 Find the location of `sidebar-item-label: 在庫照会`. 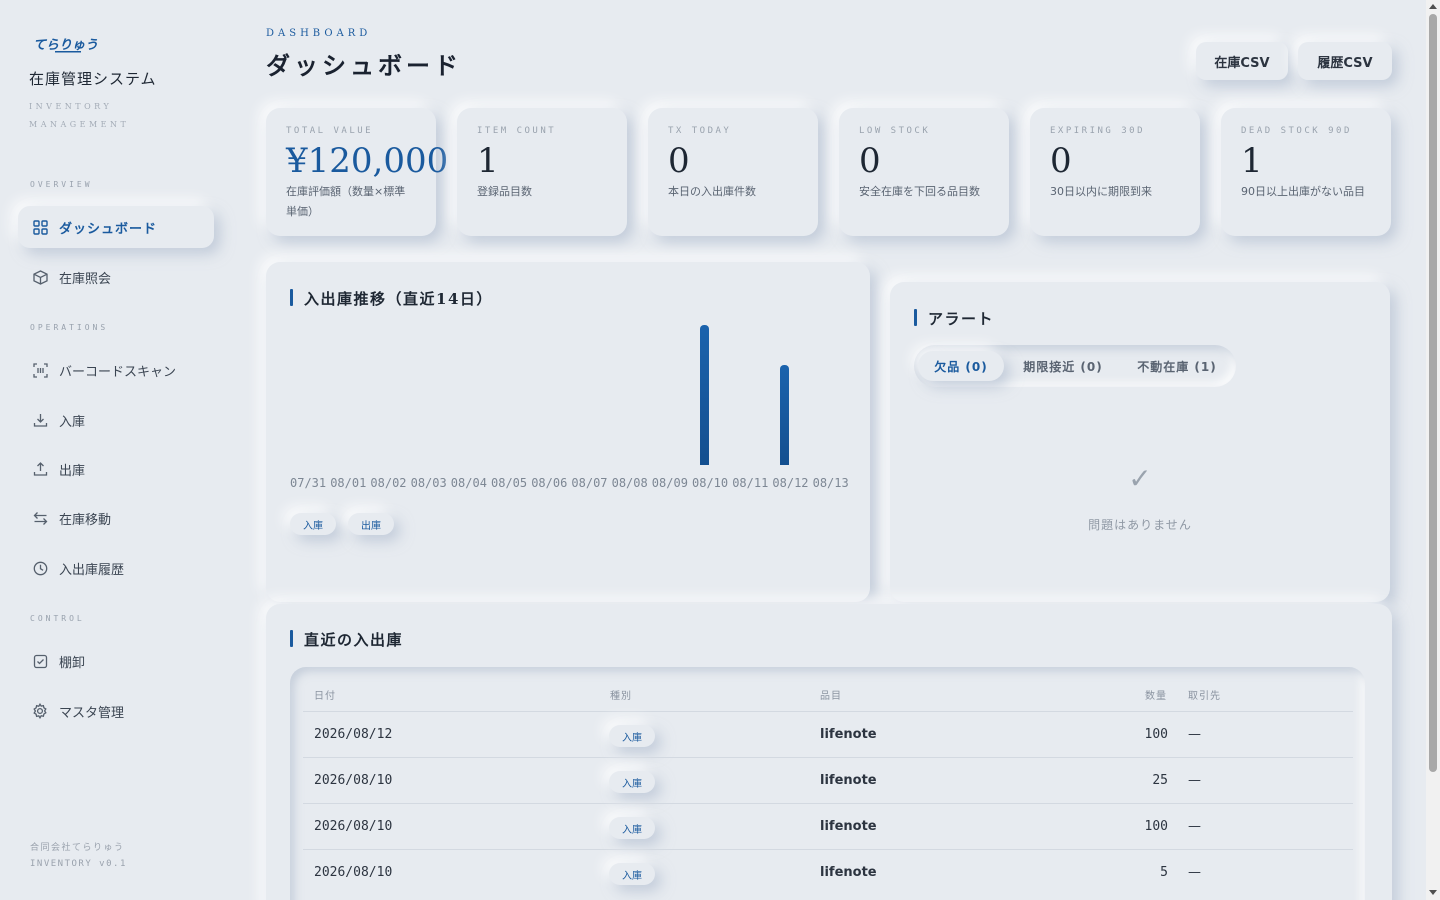

sidebar-item-label: 在庫照会 is located at coordinates (85, 279).